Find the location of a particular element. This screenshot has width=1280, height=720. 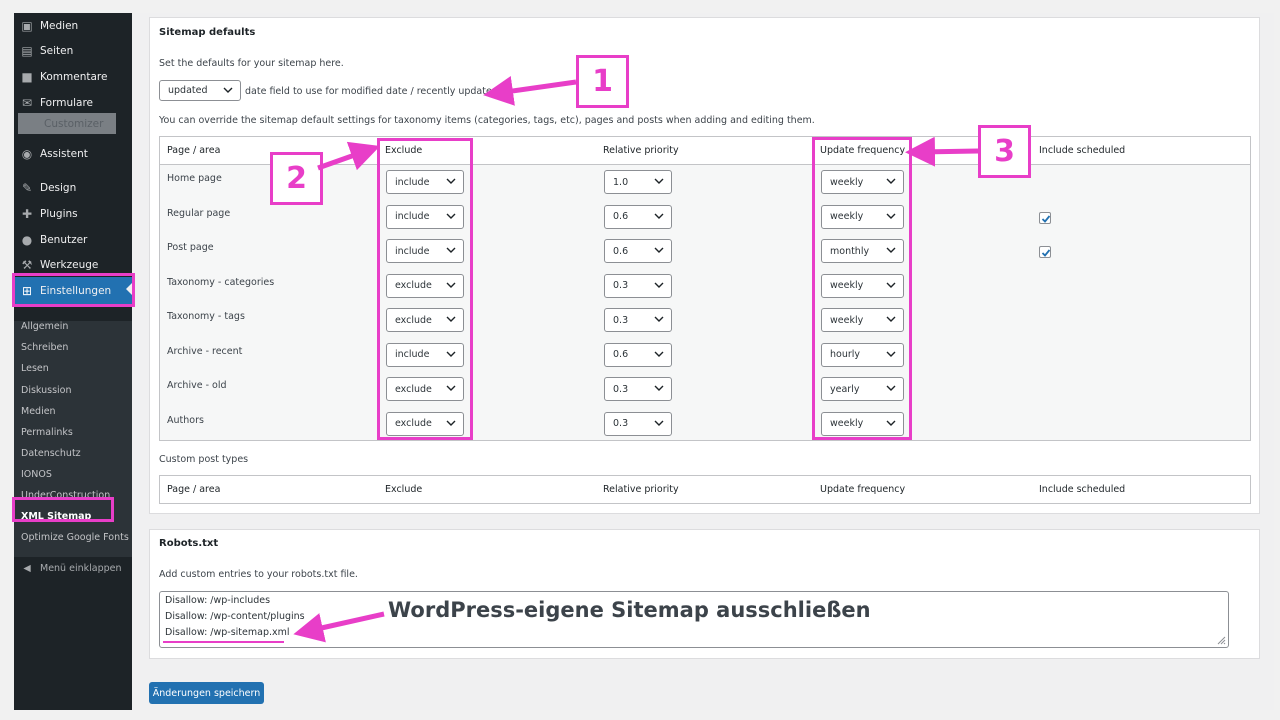

arrow-to-exclude-column is located at coordinates (349, 156).